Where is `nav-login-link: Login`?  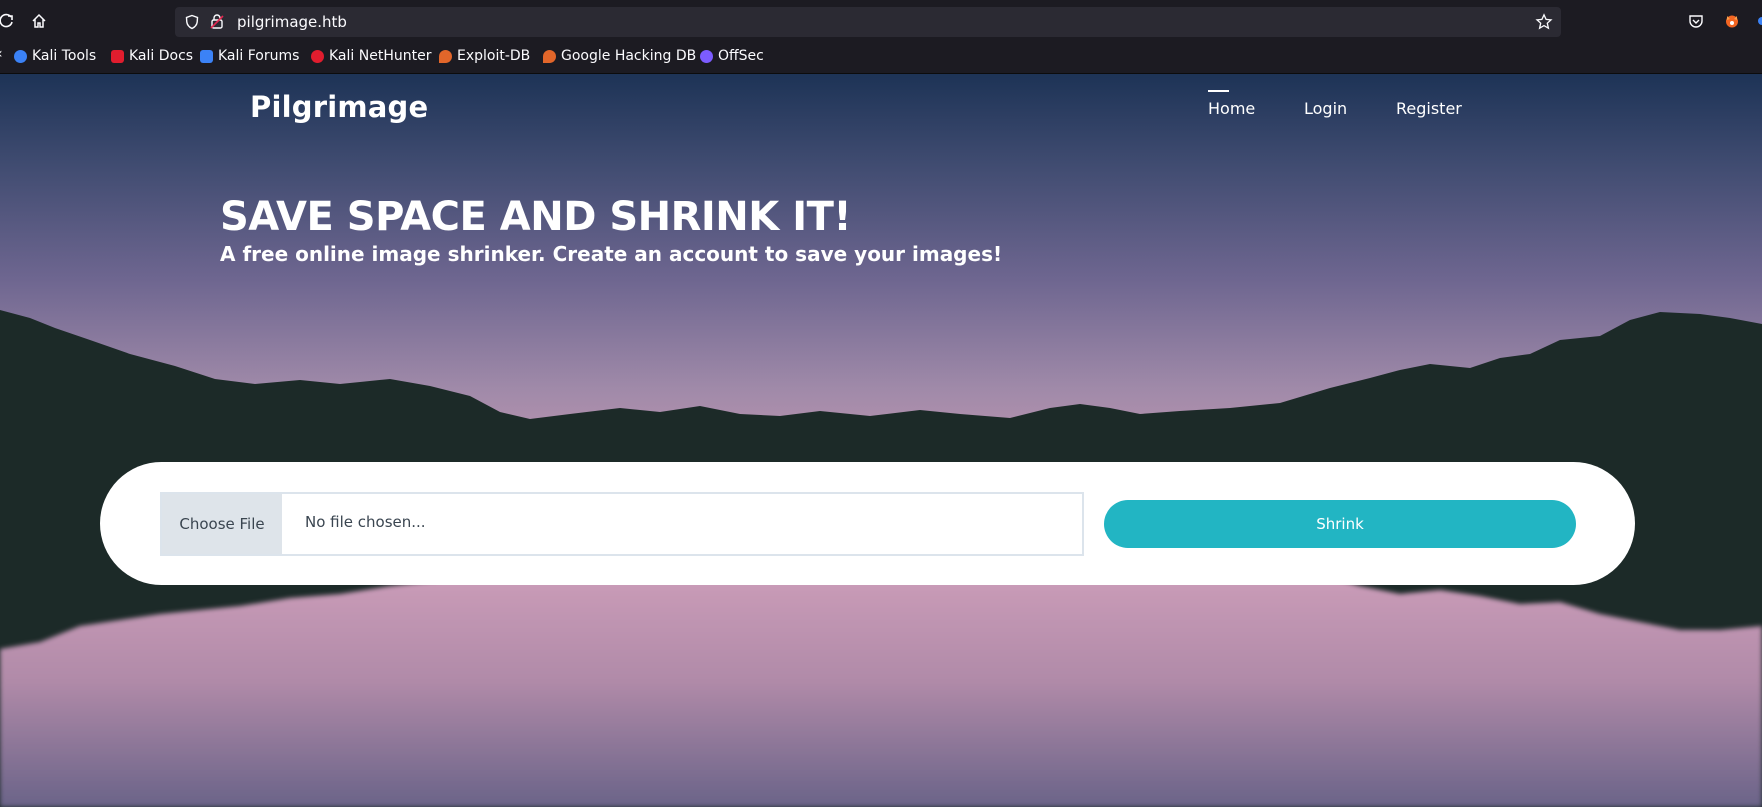
nav-login-link: Login is located at coordinates (1325, 108).